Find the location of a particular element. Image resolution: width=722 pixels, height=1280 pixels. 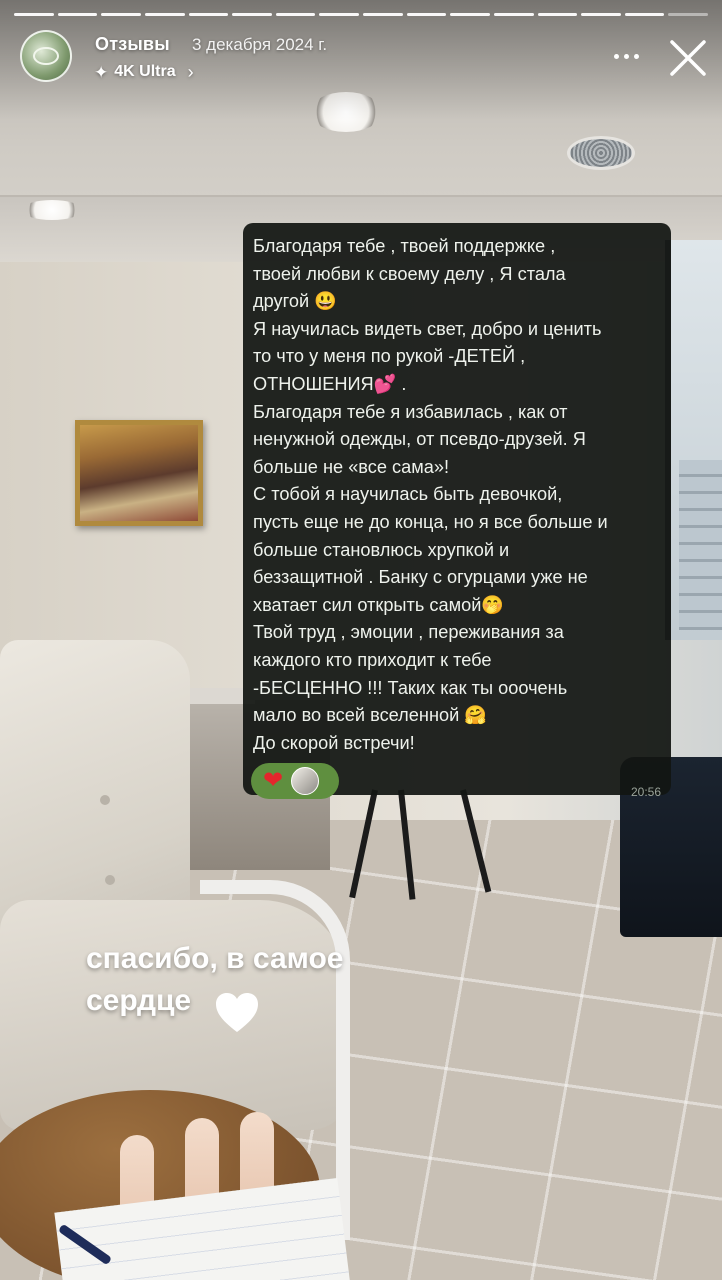

quality-badge: ✦ 4K Ultra › is located at coordinates (144, 72).